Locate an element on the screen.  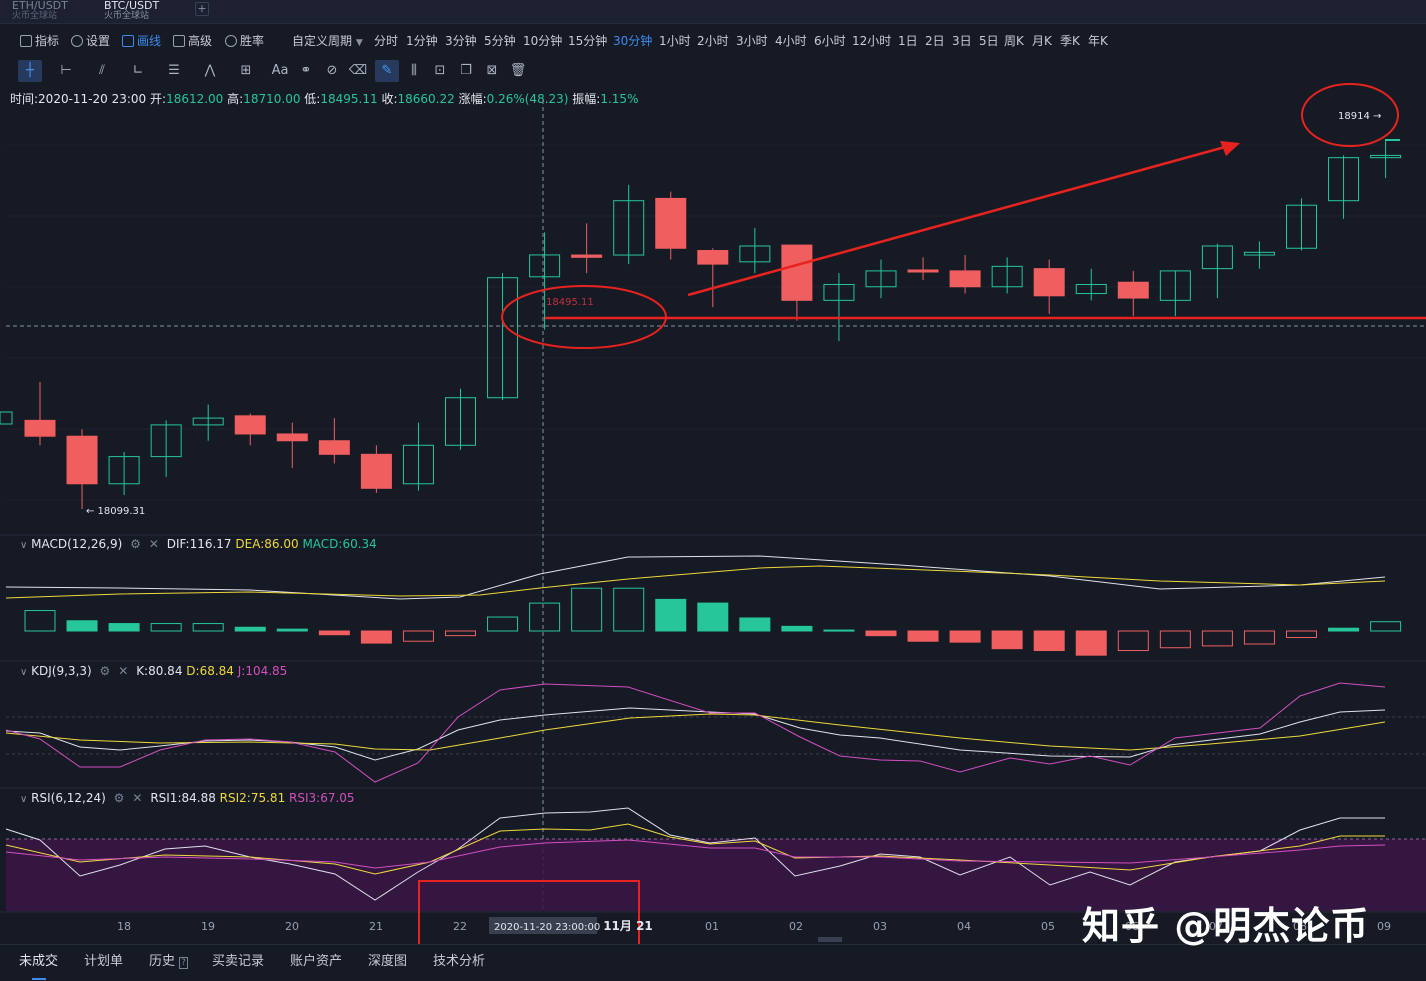
crosshair-time-label: 2020-11-20 23:00:00 is located at coordinates (547, 927).